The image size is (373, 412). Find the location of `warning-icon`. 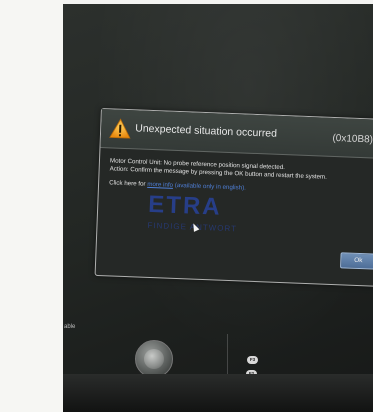

warning-icon is located at coordinates (120, 128).